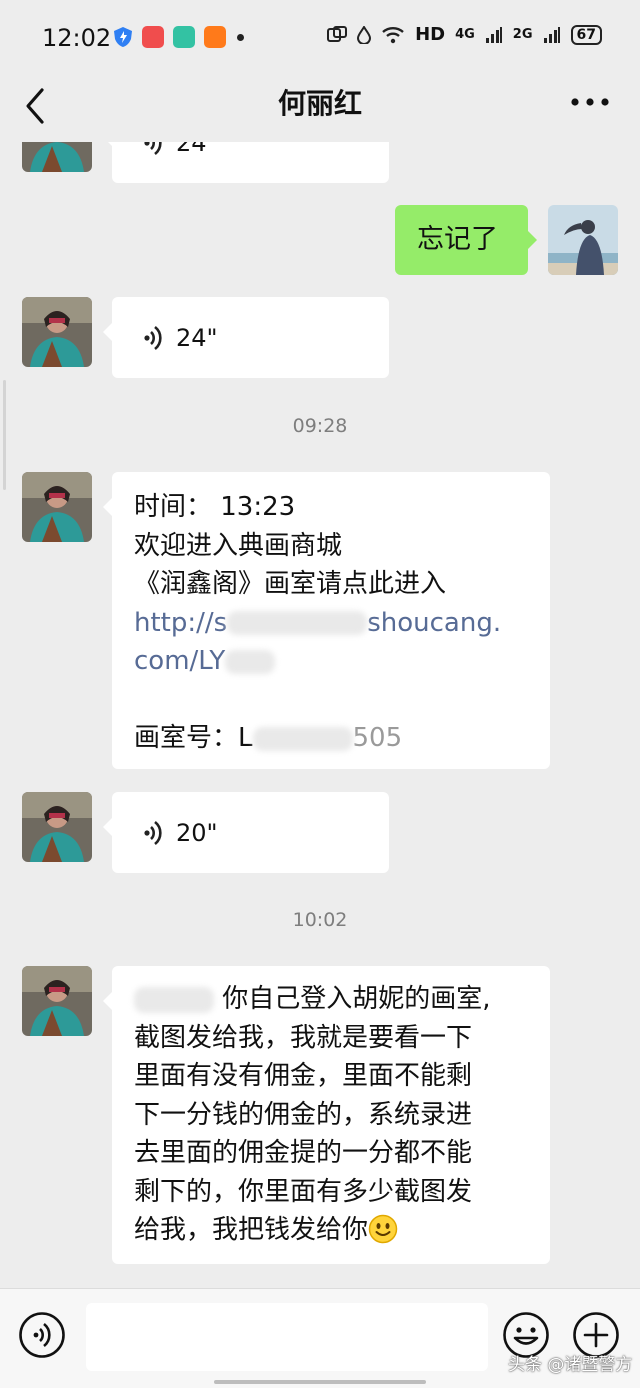  I want to click on watermark: 头条 @诸暨警方, so click(570, 1365).